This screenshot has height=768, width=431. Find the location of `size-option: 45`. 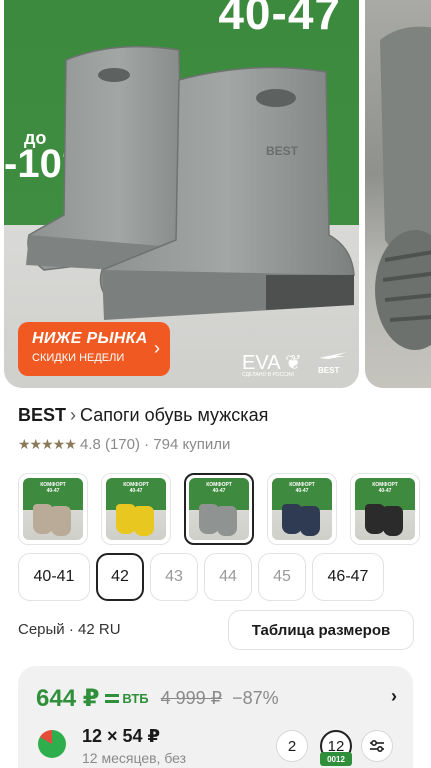

size-option: 45 is located at coordinates (282, 577).